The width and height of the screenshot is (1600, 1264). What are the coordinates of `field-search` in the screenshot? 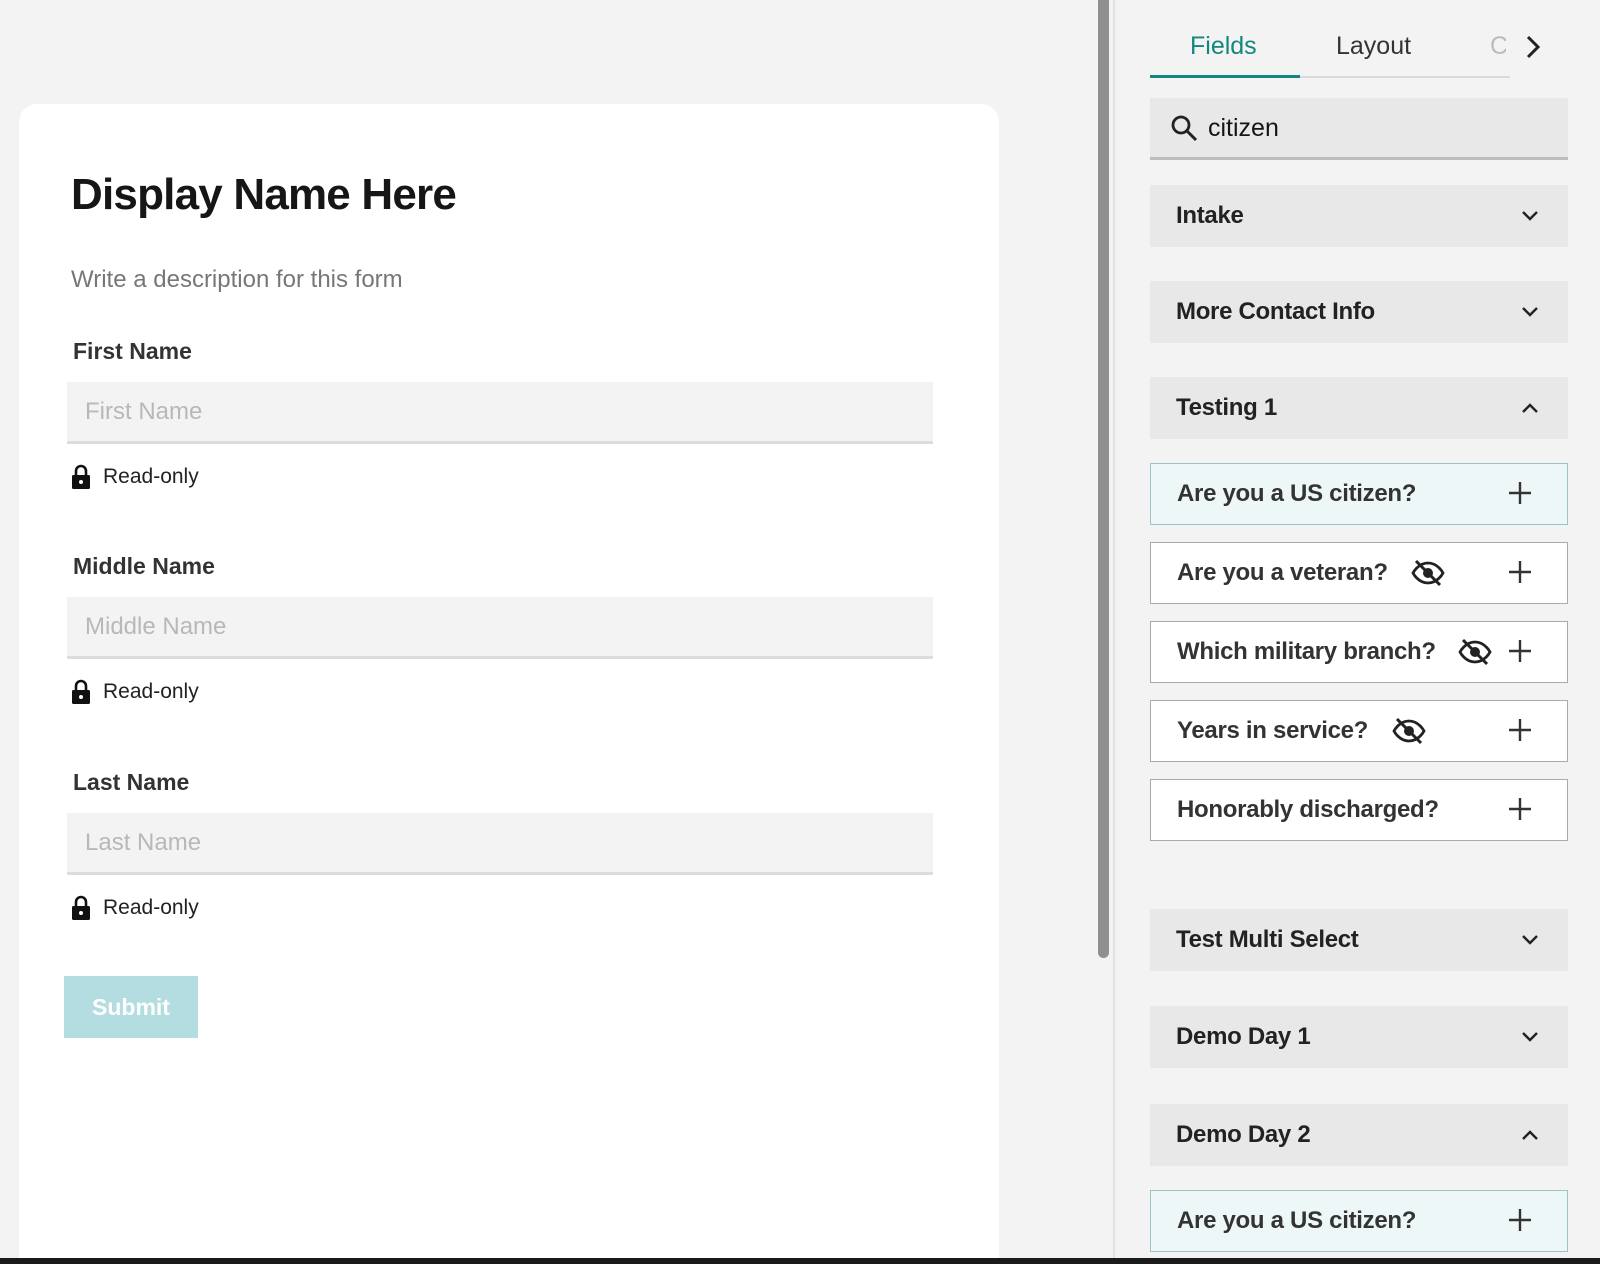 It's located at (1359, 129).